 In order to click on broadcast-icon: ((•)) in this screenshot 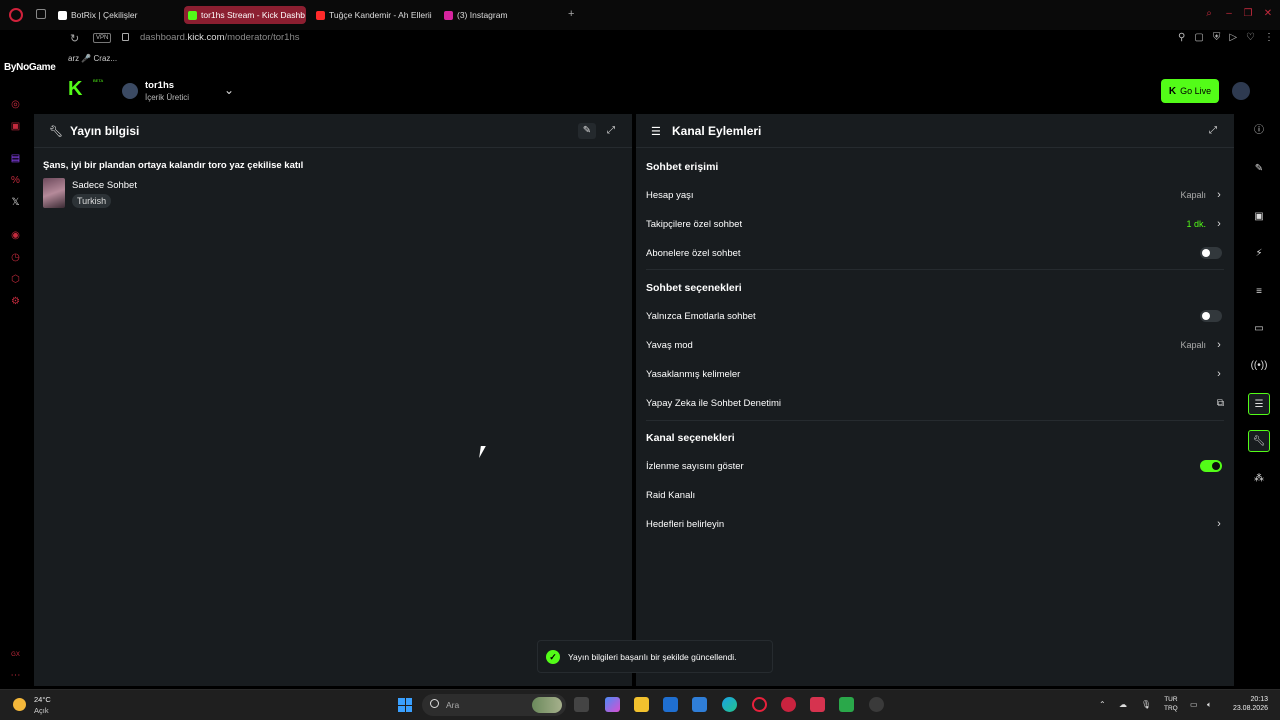, I will do `click(1259, 366)`.